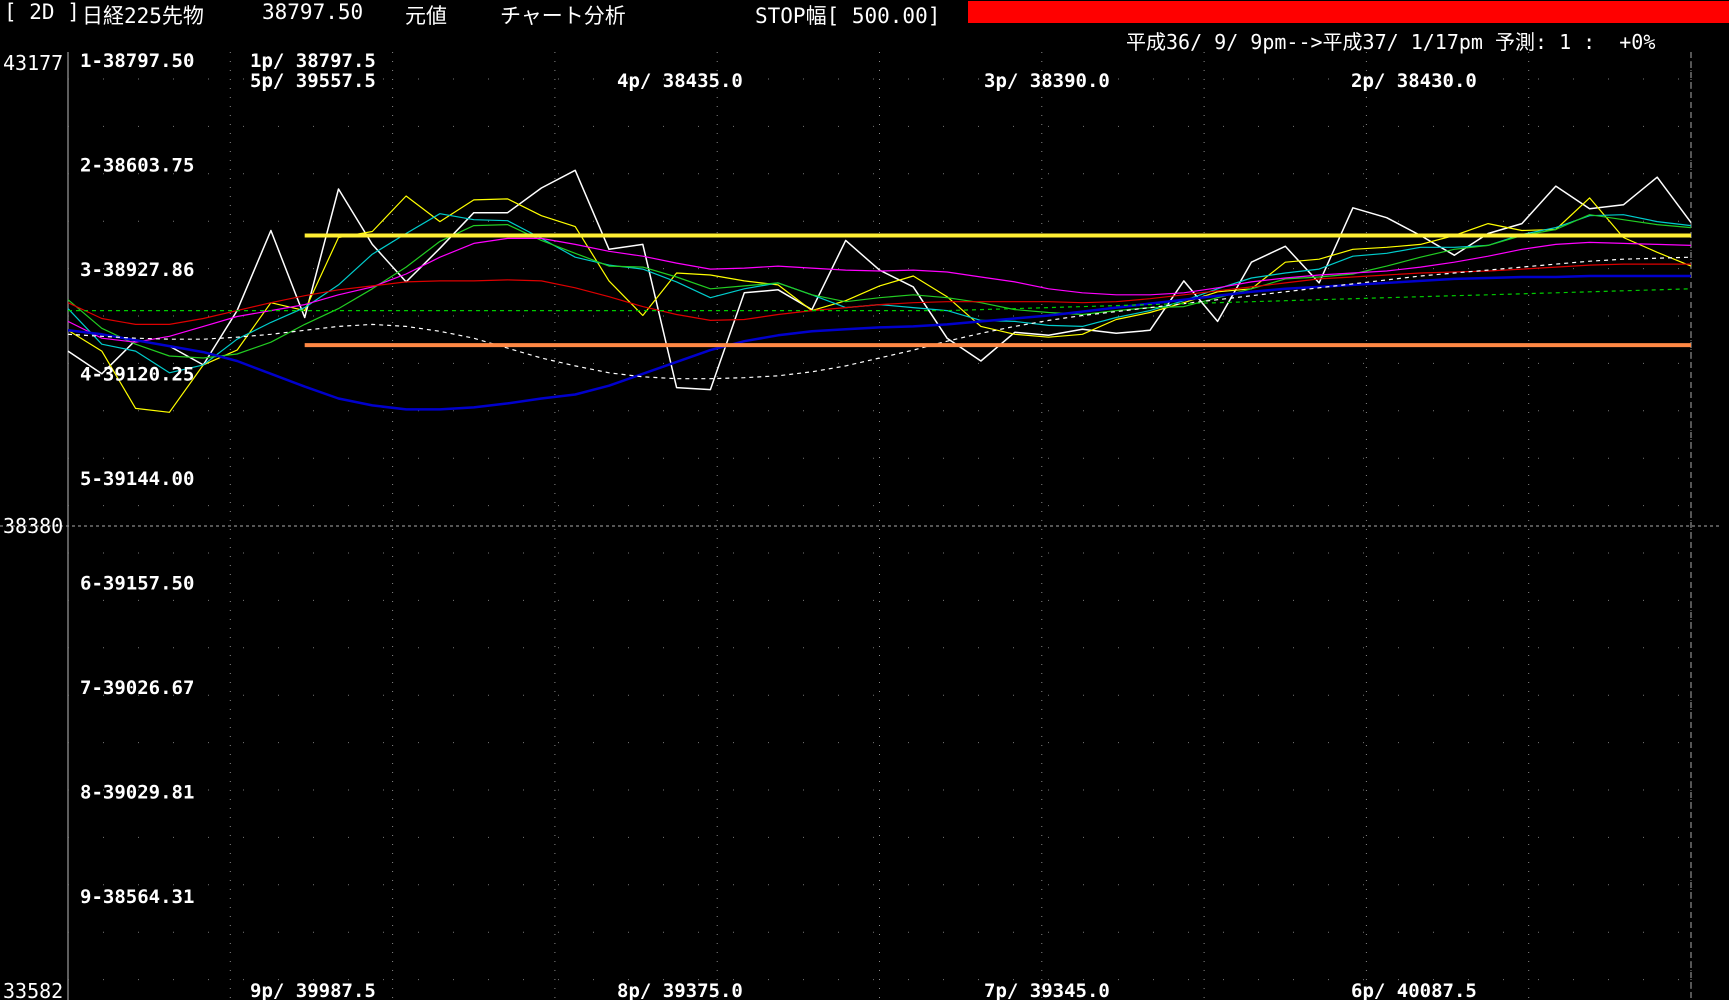 This screenshot has height=1000, width=1729. What do you see at coordinates (137, 166) in the screenshot?
I see `level-label: 2-38603.75` at bounding box center [137, 166].